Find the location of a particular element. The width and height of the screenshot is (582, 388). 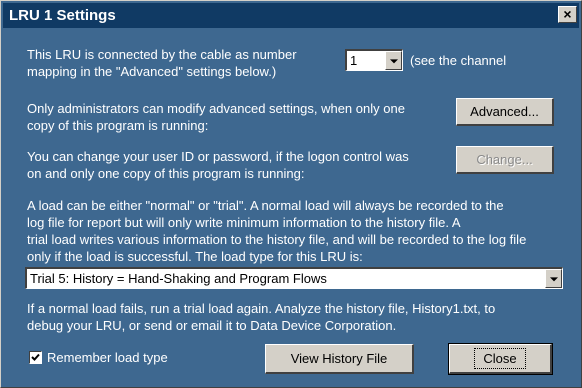

load-type-dropdown-button is located at coordinates (553, 278).